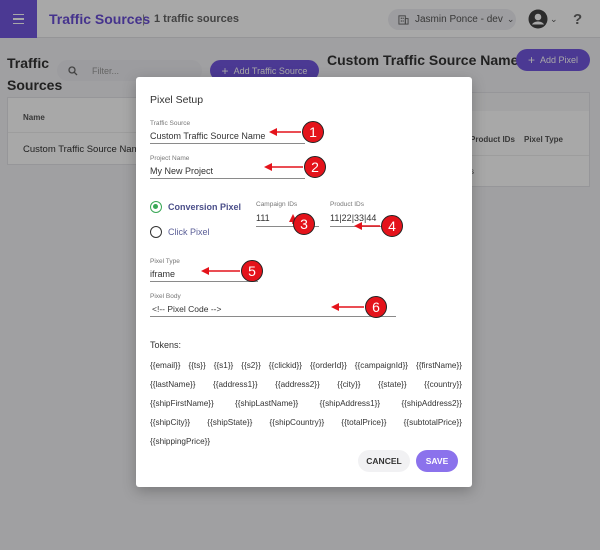 This screenshot has width=600, height=550. What do you see at coordinates (223, 365) in the screenshot?
I see `token: {{s1}}` at bounding box center [223, 365].